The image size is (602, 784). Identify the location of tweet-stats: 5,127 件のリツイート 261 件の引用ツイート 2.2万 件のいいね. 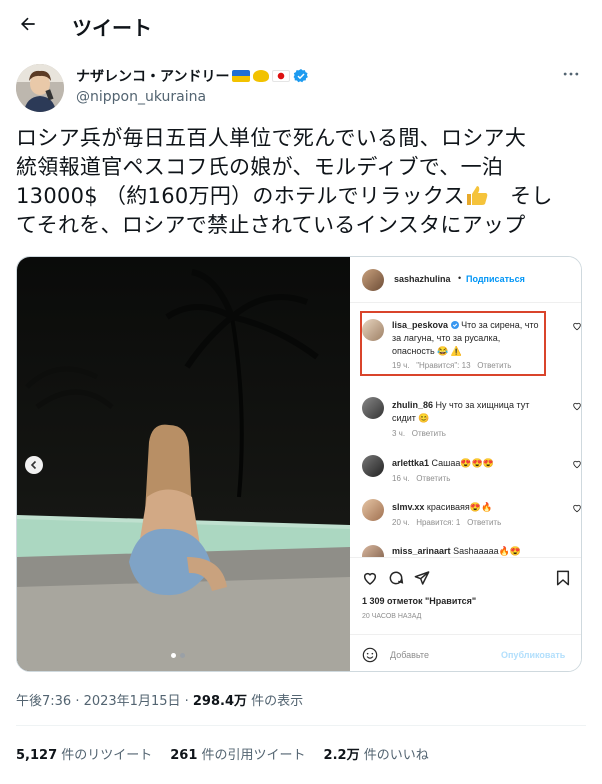
(231, 753).